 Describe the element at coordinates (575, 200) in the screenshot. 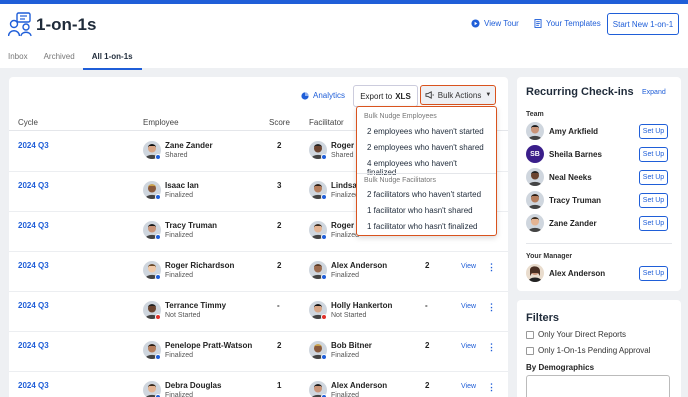

I see `team-member-name: Tracy Truman` at that location.